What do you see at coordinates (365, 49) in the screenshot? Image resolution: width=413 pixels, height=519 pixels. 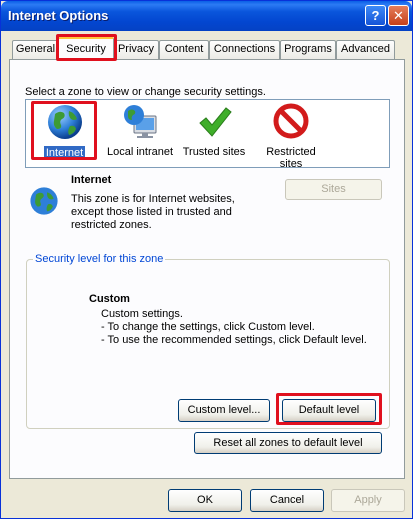 I see `tab-advanced: Advanced` at bounding box center [365, 49].